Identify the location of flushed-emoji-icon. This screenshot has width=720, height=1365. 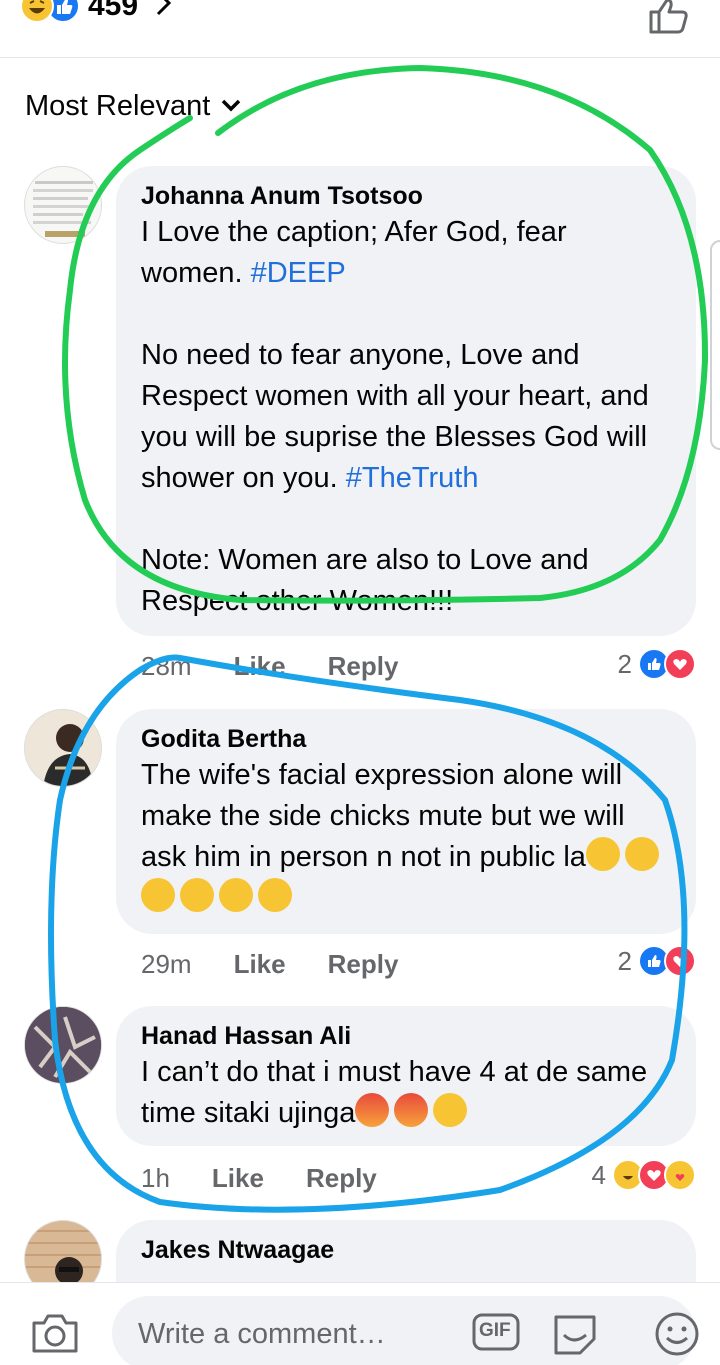
(450, 1110).